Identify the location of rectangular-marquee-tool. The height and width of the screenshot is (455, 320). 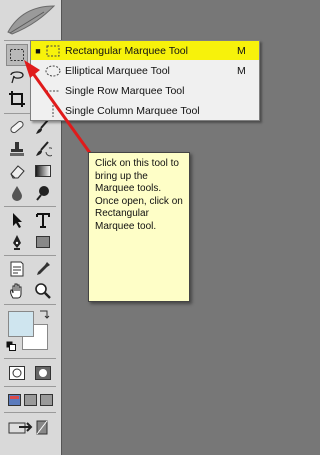
(17, 55).